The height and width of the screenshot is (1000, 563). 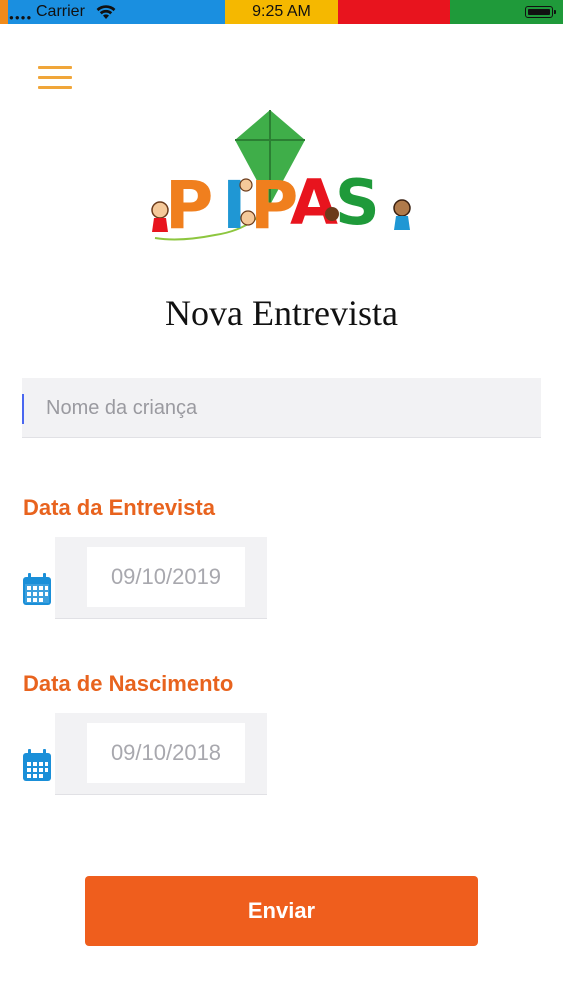 What do you see at coordinates (4, 12) in the screenshot?
I see `status-color-strip` at bounding box center [4, 12].